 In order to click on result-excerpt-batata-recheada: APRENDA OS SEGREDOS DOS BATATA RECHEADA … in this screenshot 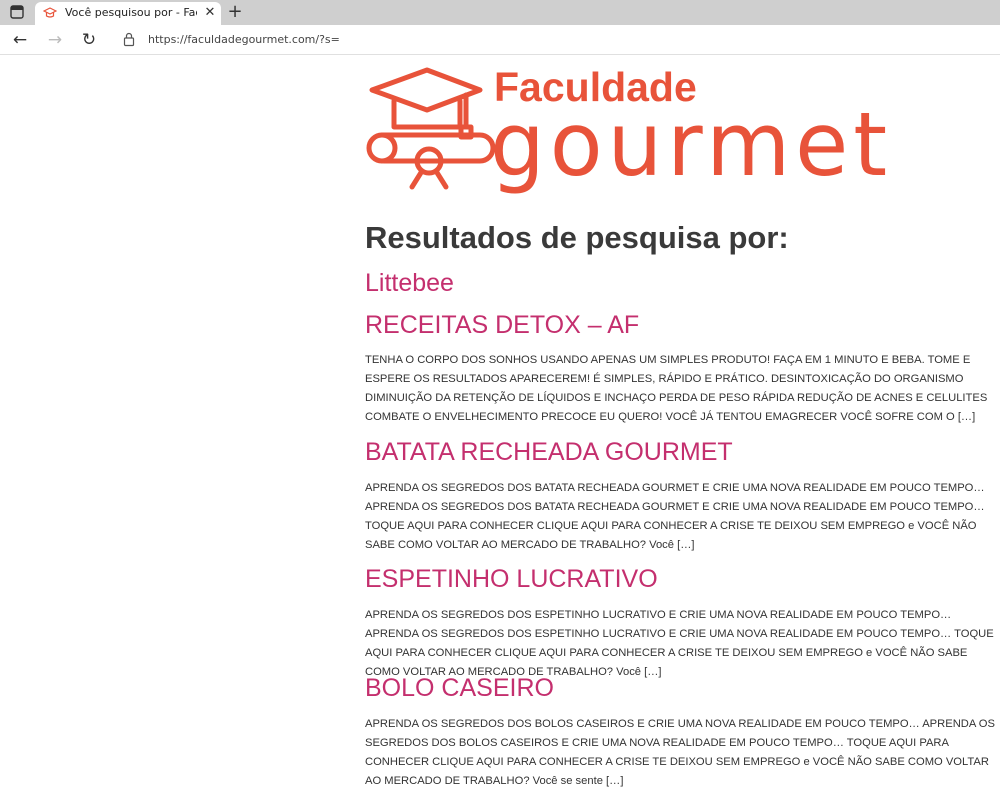, I will do `click(675, 516)`.